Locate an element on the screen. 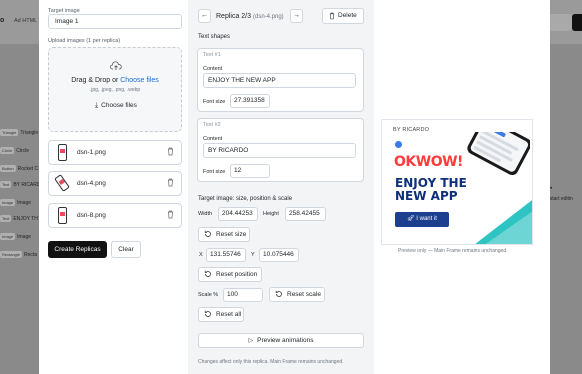 This screenshot has height=374, width=582. target-image-section-label: Target image: size, position & scale is located at coordinates (245, 199).